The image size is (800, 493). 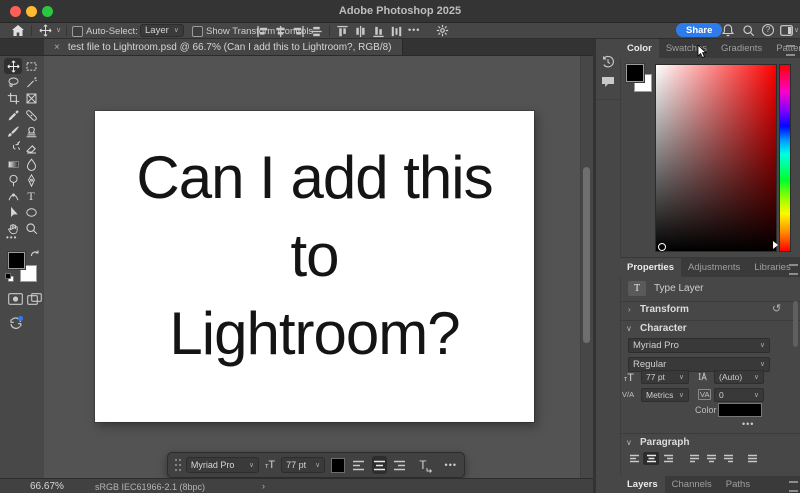 I want to click on minimize-window-button, so click(x=31, y=11).